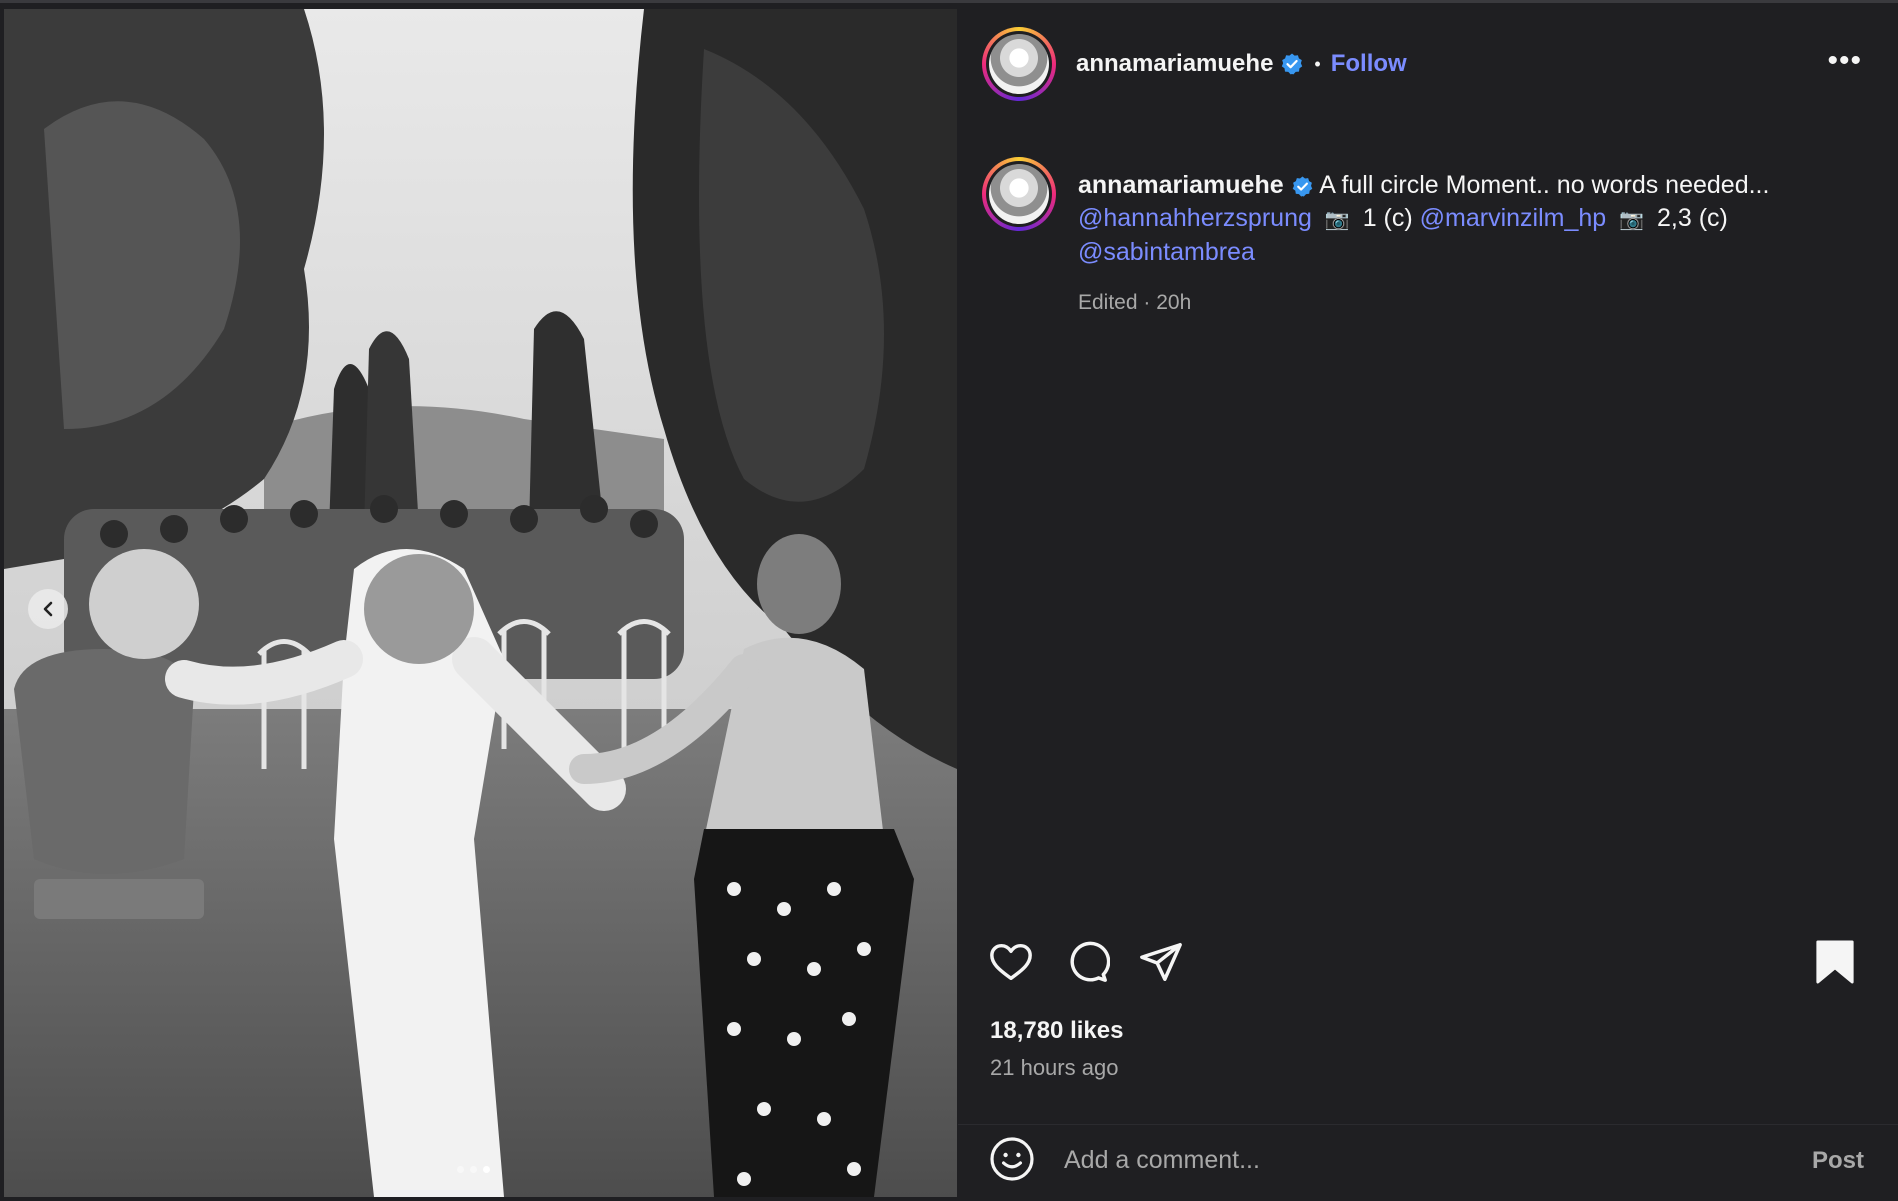 Image resolution: width=1898 pixels, height=1201 pixels. I want to click on caption-meta: Edited · 20h, so click(1135, 302).